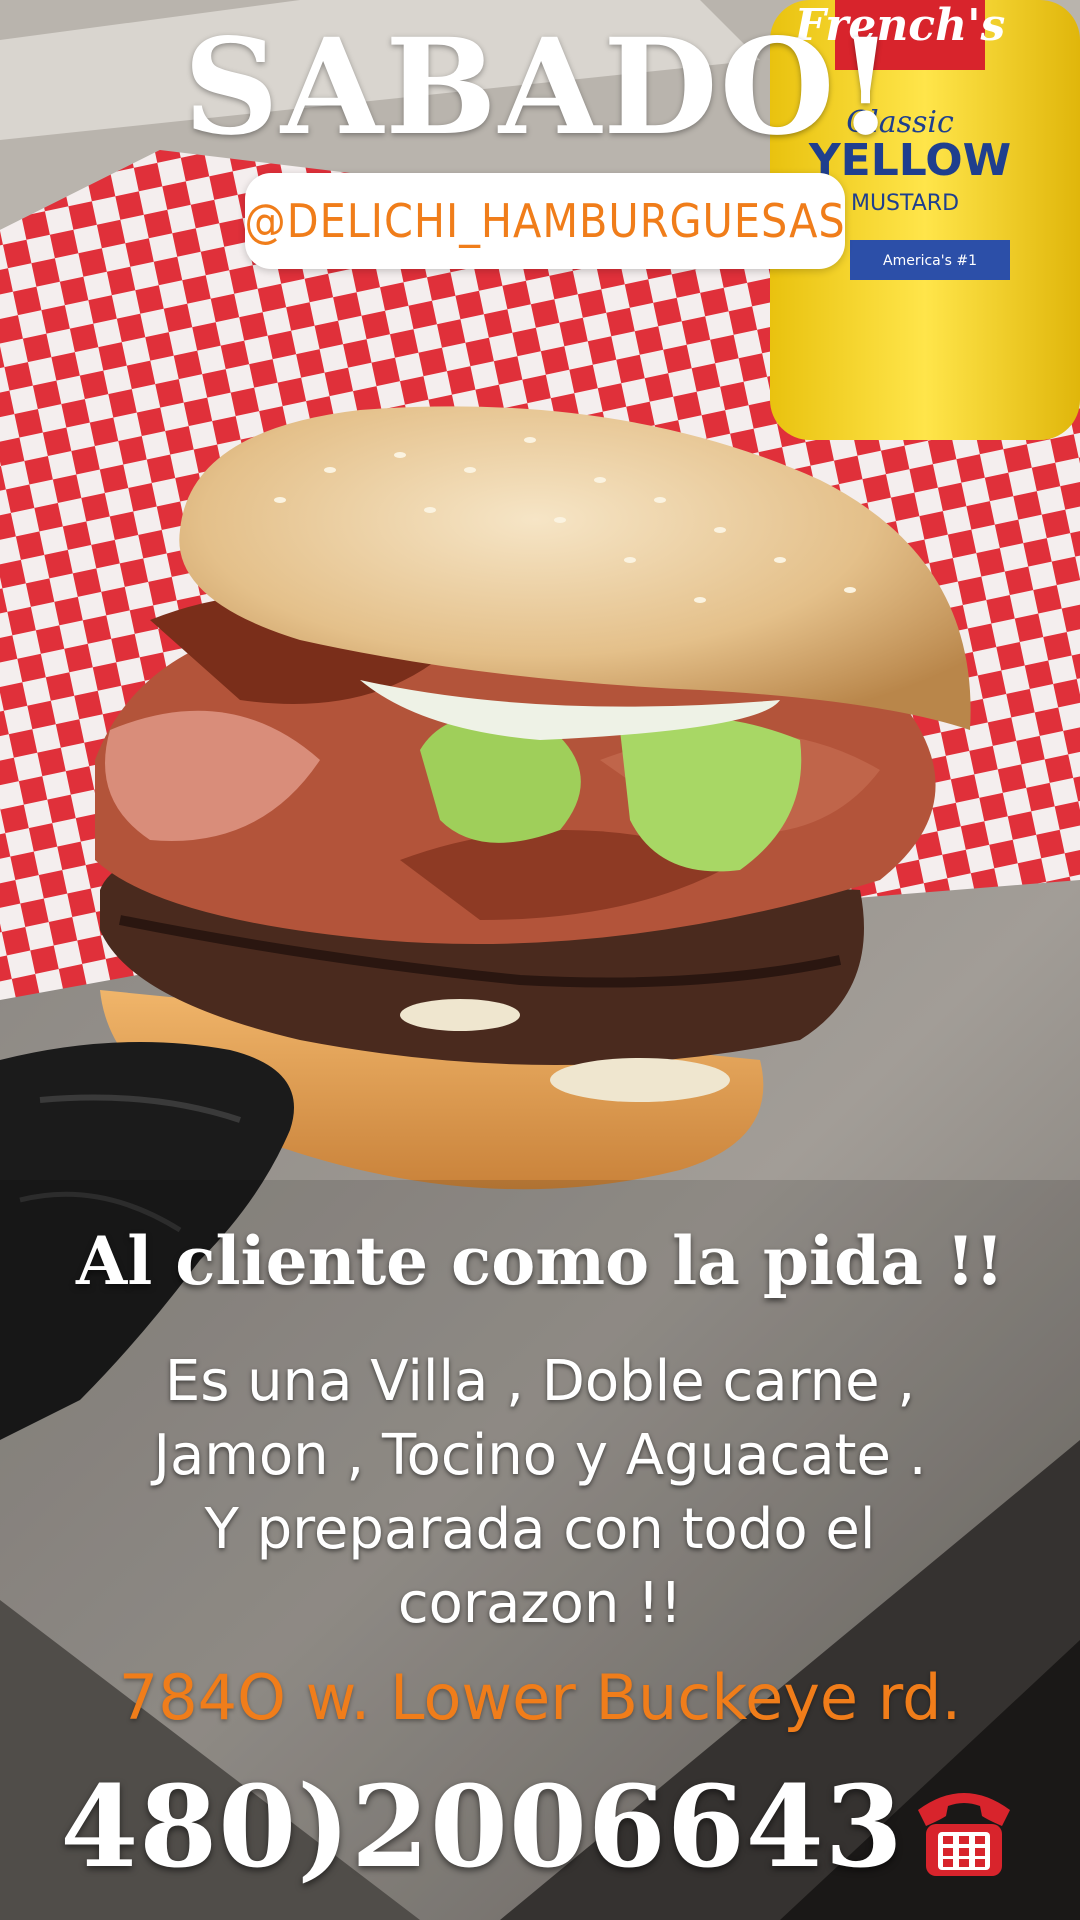 The width and height of the screenshot is (1080, 1920). I want to click on handle-sticker: @DELICHI_HAMBURGUESAS, so click(545, 221).